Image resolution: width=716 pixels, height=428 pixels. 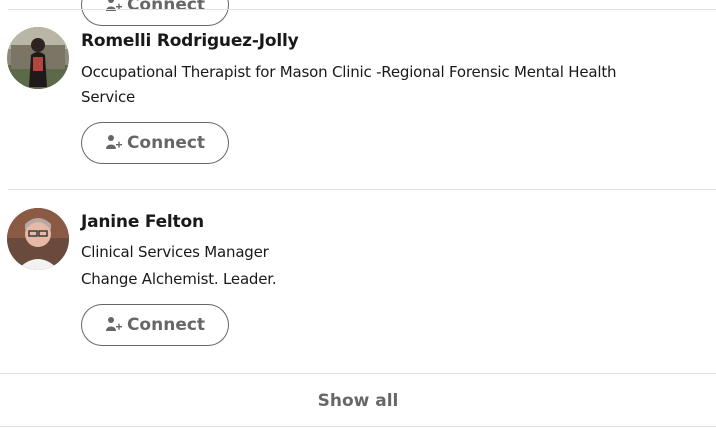 I want to click on person-name: Romelli Rodriguez-Jolly, so click(x=190, y=41).